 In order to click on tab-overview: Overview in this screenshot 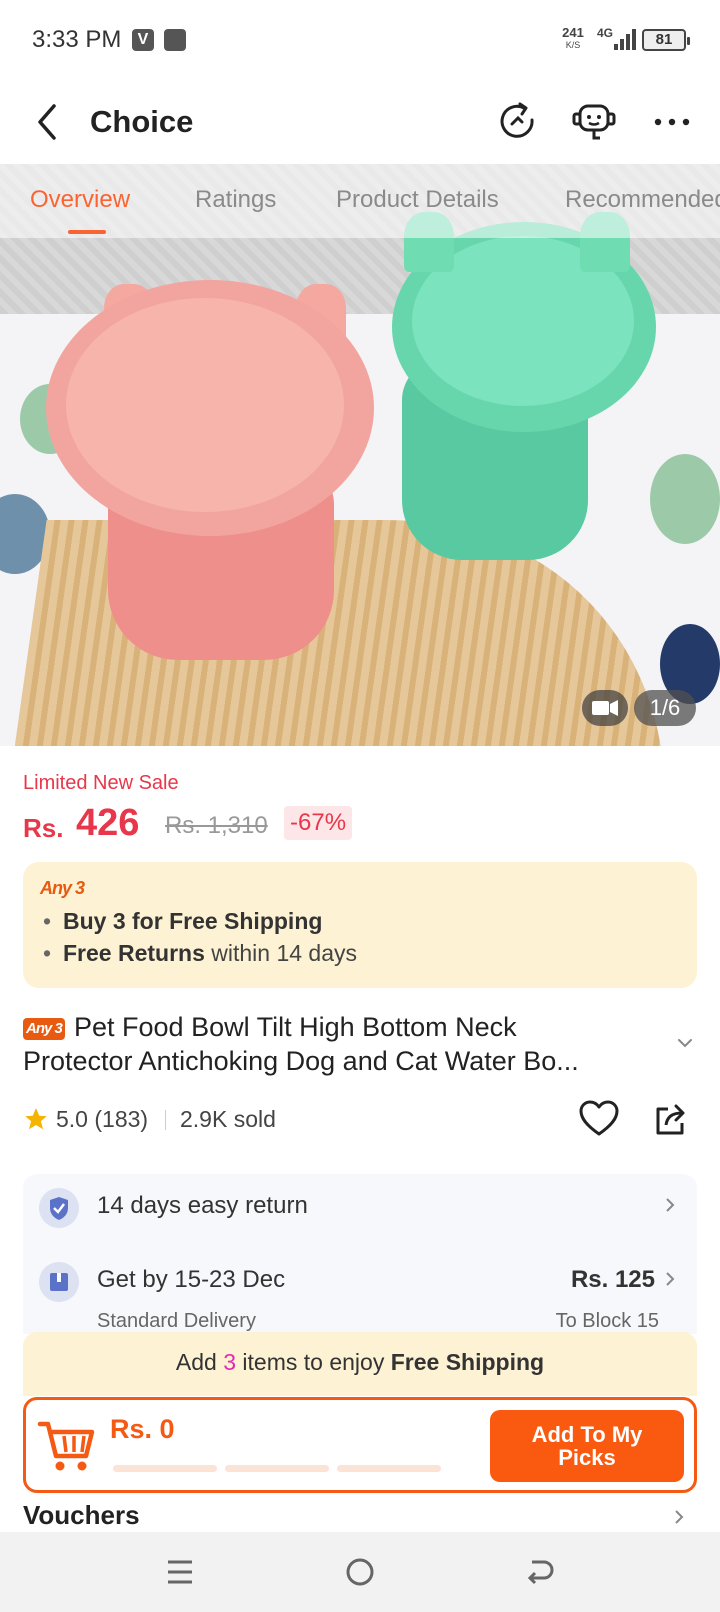, I will do `click(80, 200)`.